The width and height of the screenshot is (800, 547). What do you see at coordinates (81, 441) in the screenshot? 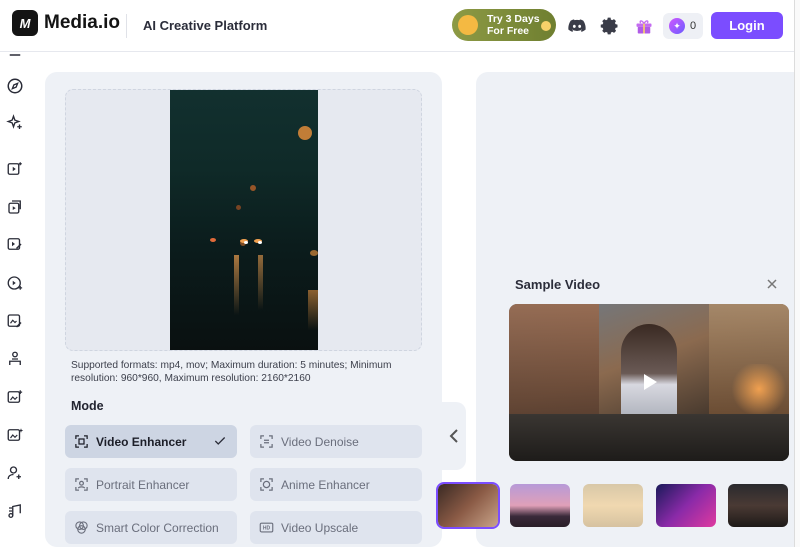
I see `scan-frame-icon` at bounding box center [81, 441].